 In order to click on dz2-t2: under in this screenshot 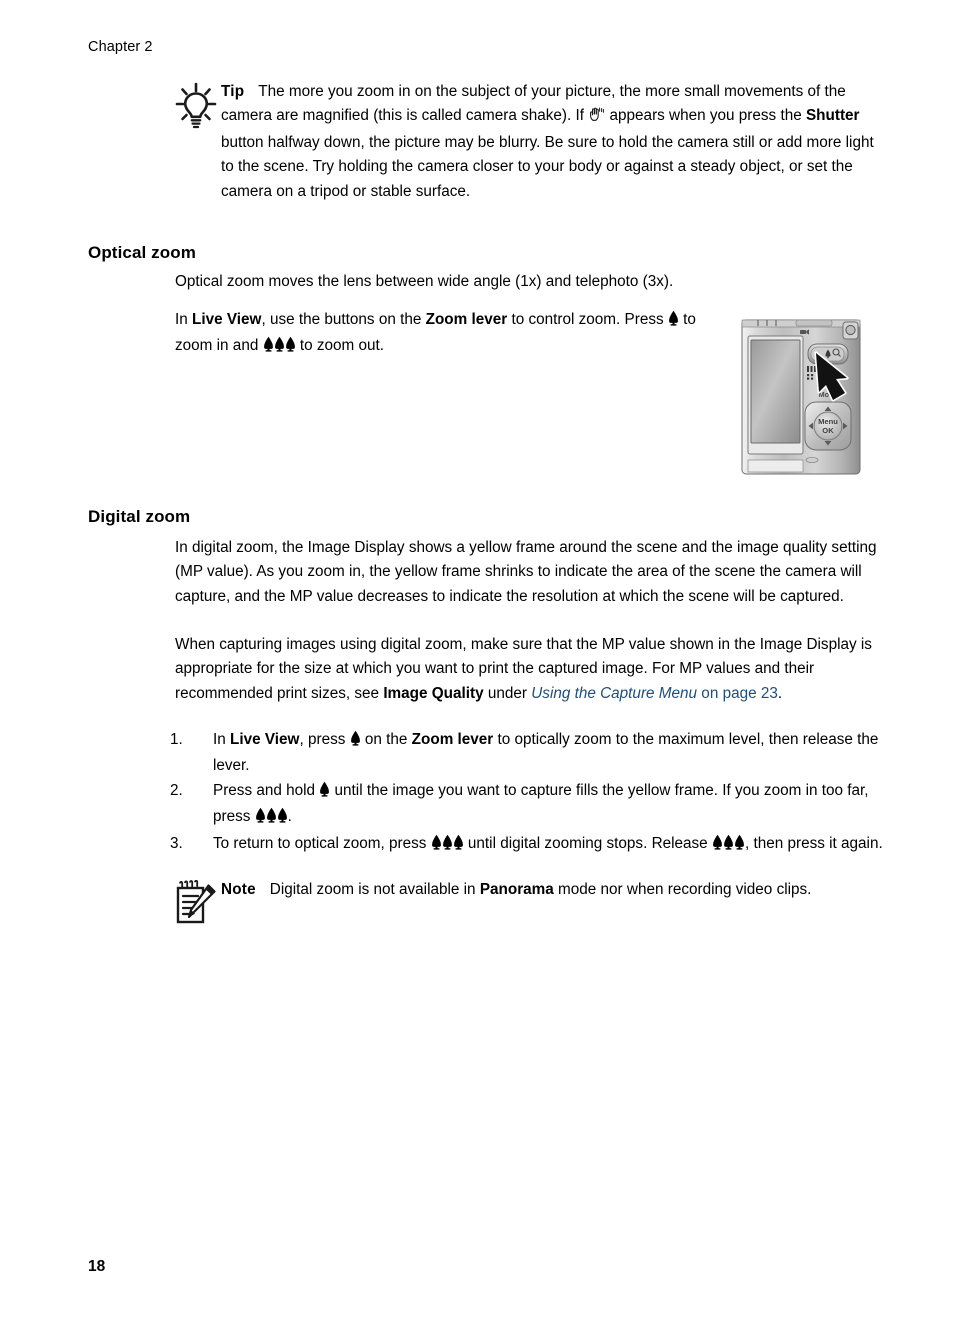, I will do `click(507, 693)`.